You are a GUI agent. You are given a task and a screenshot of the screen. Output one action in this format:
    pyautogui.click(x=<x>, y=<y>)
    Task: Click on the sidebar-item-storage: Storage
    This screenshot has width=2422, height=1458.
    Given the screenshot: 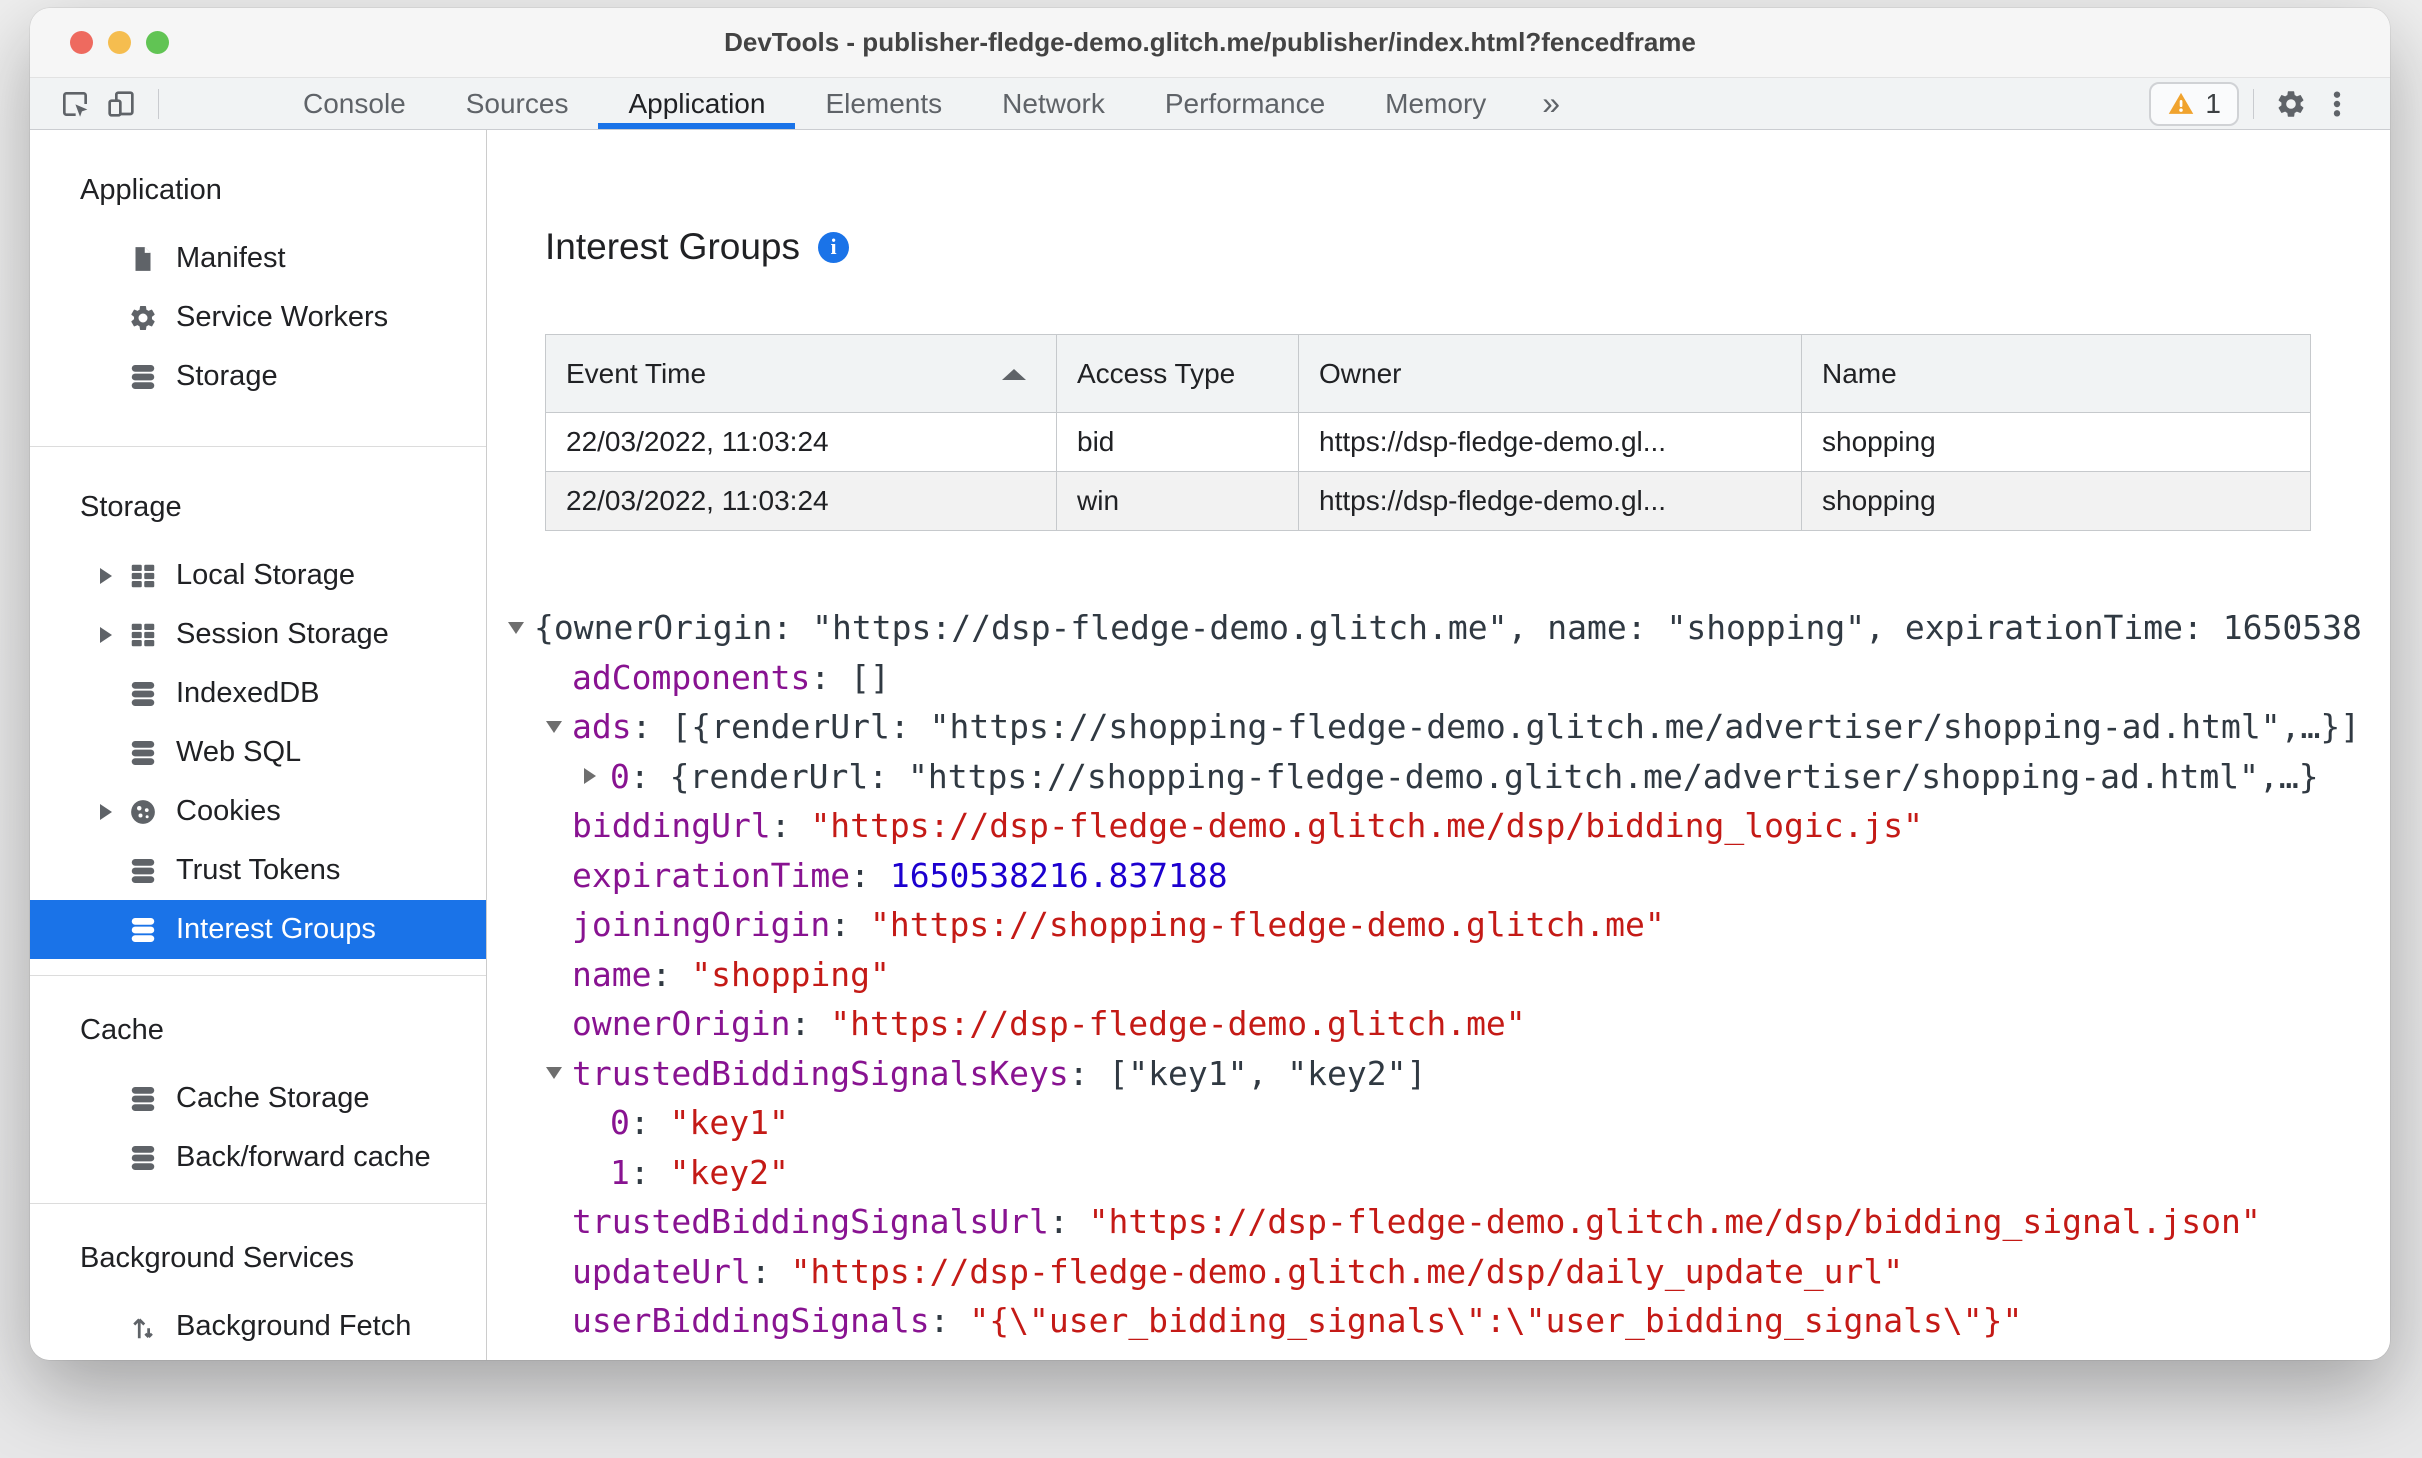 What is the action you would take?
    pyautogui.click(x=258, y=376)
    